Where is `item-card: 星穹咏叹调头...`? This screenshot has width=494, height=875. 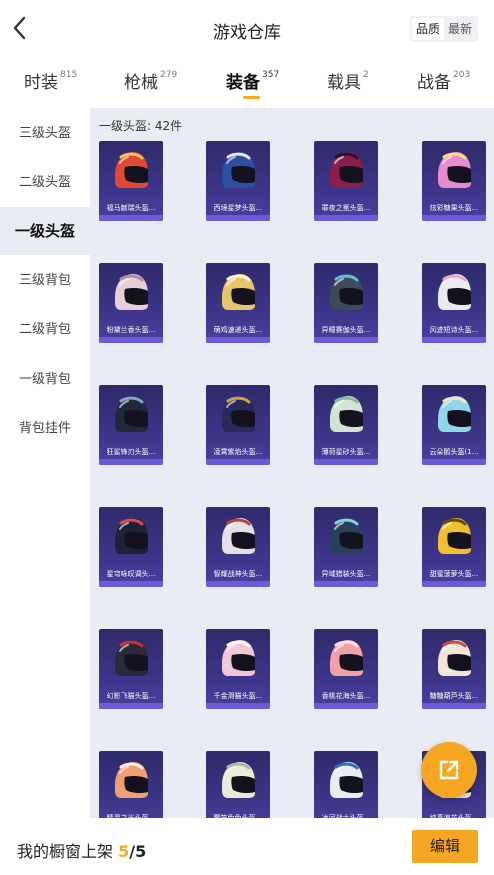
item-card: 星穹咏叹调头... is located at coordinates (131, 547).